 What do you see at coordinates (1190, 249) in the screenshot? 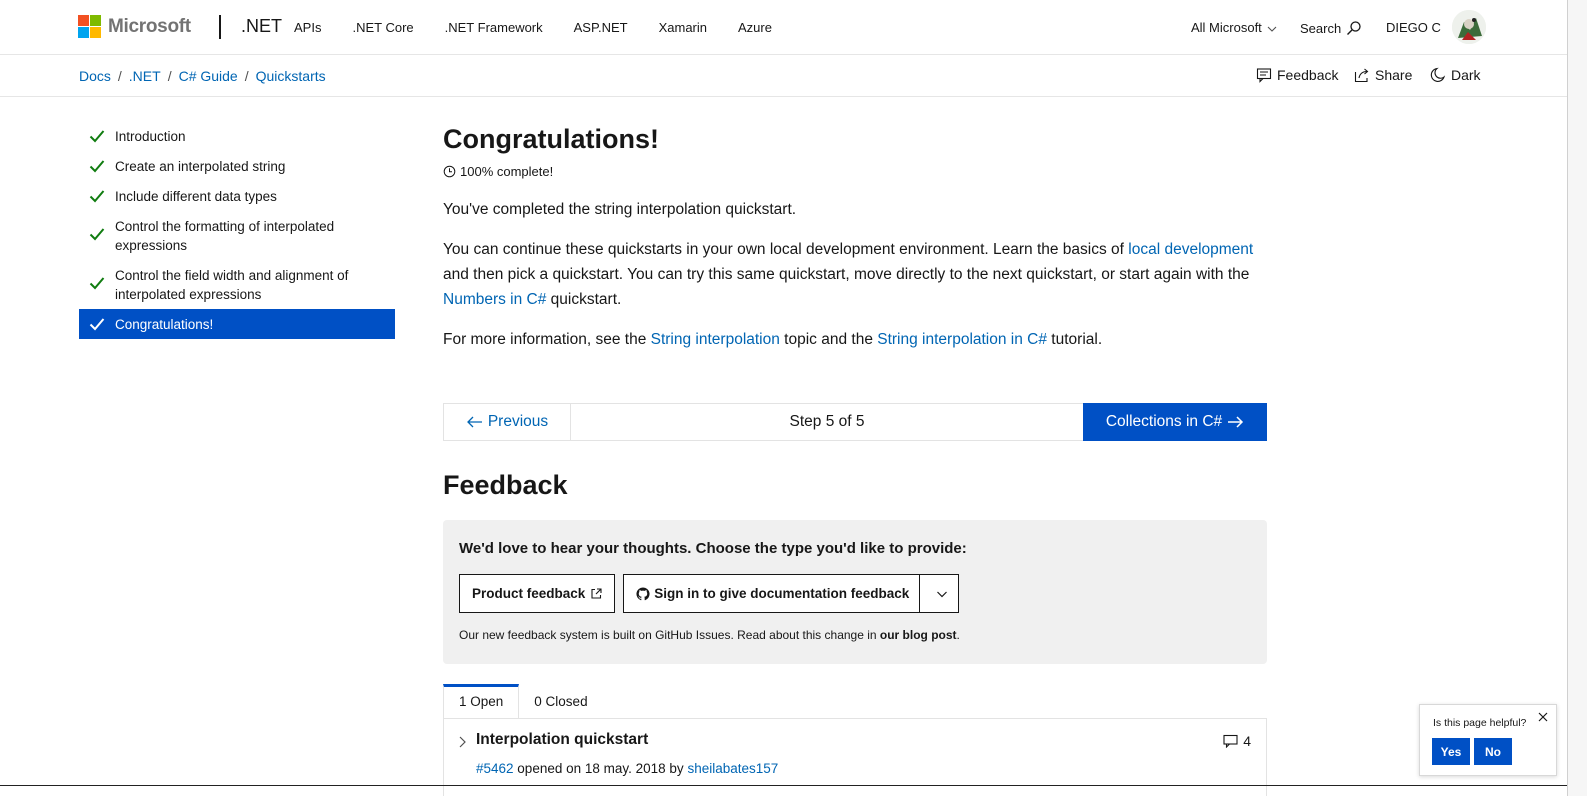
I see `local-development-link: local development` at bounding box center [1190, 249].